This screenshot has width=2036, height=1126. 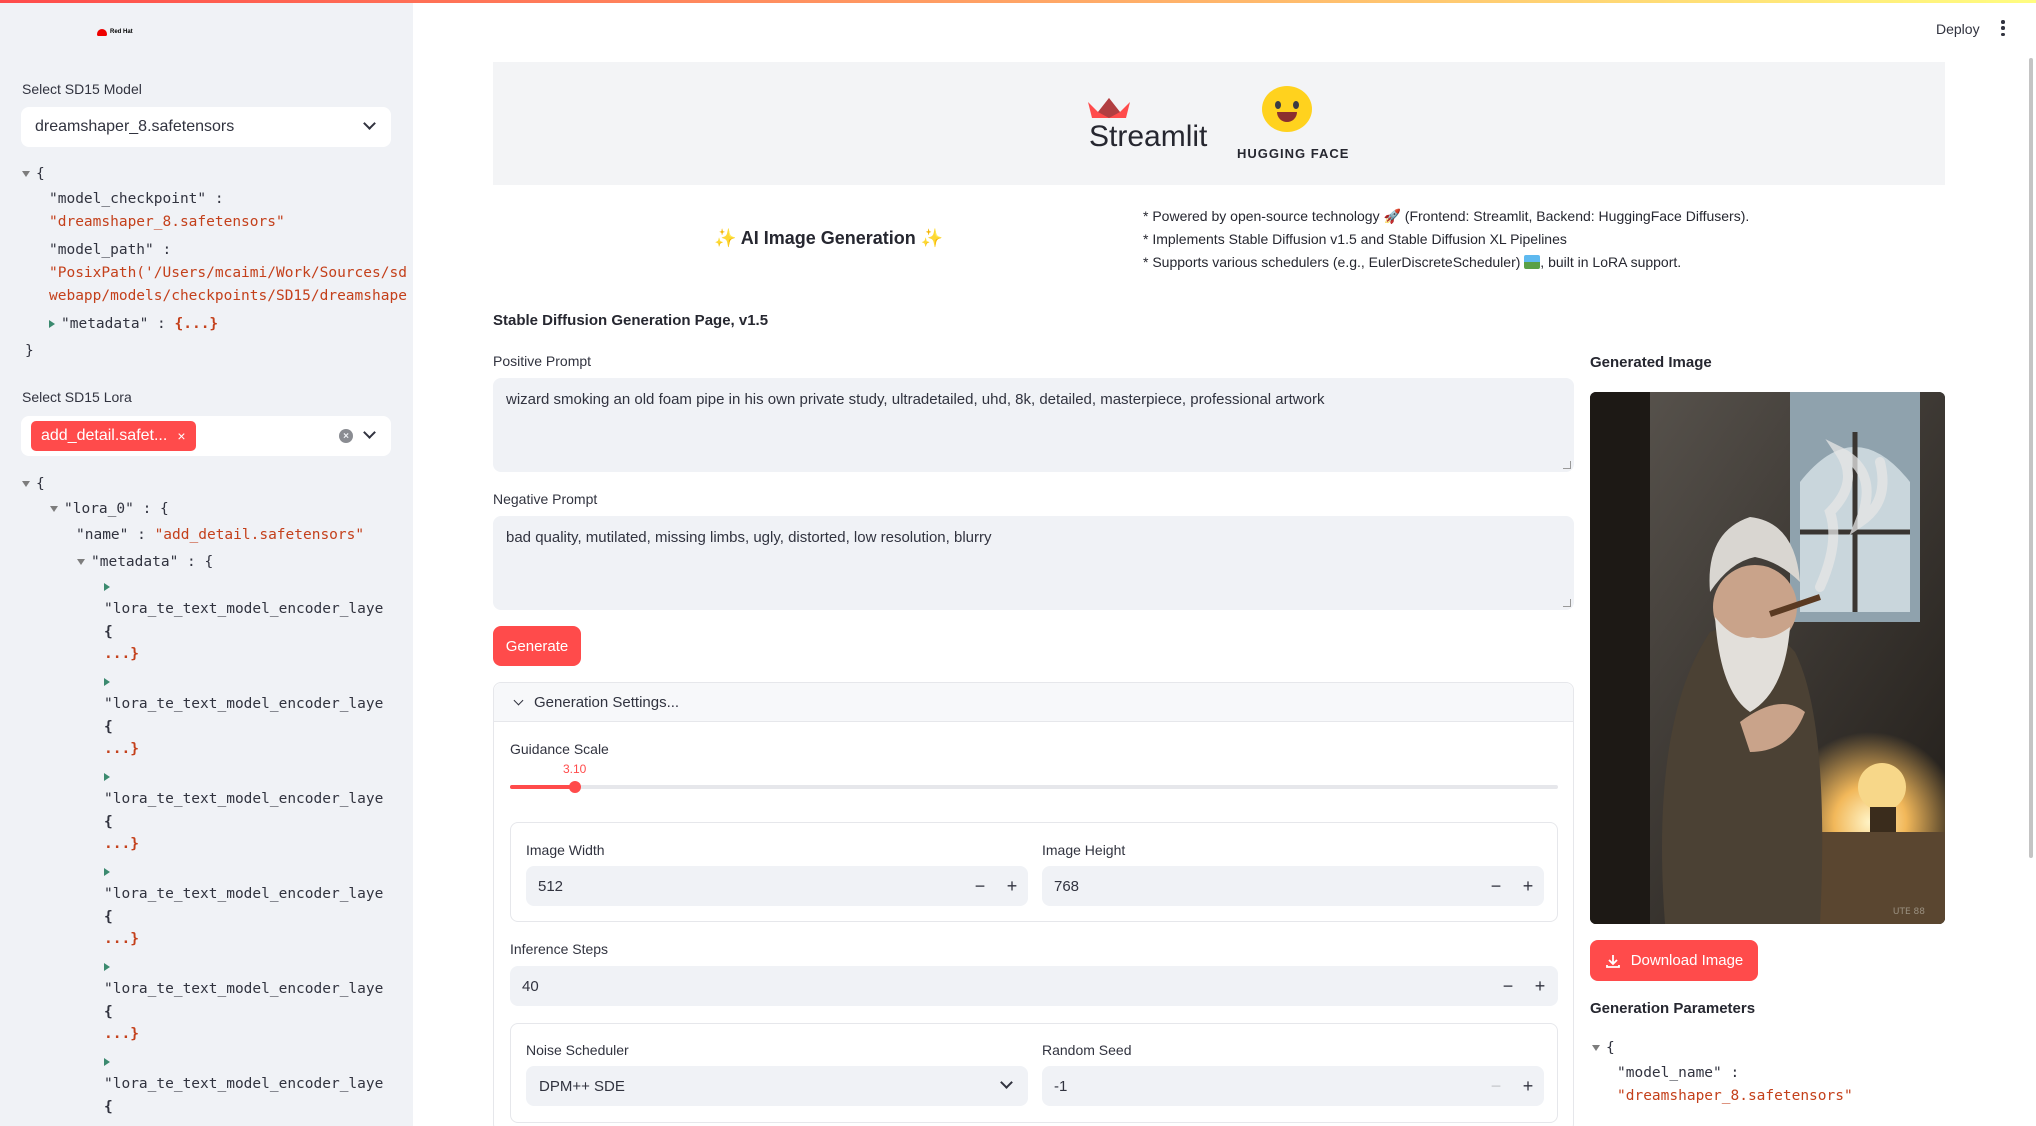 What do you see at coordinates (1678, 1073) in the screenshot?
I see `json-key: "model_name" :` at bounding box center [1678, 1073].